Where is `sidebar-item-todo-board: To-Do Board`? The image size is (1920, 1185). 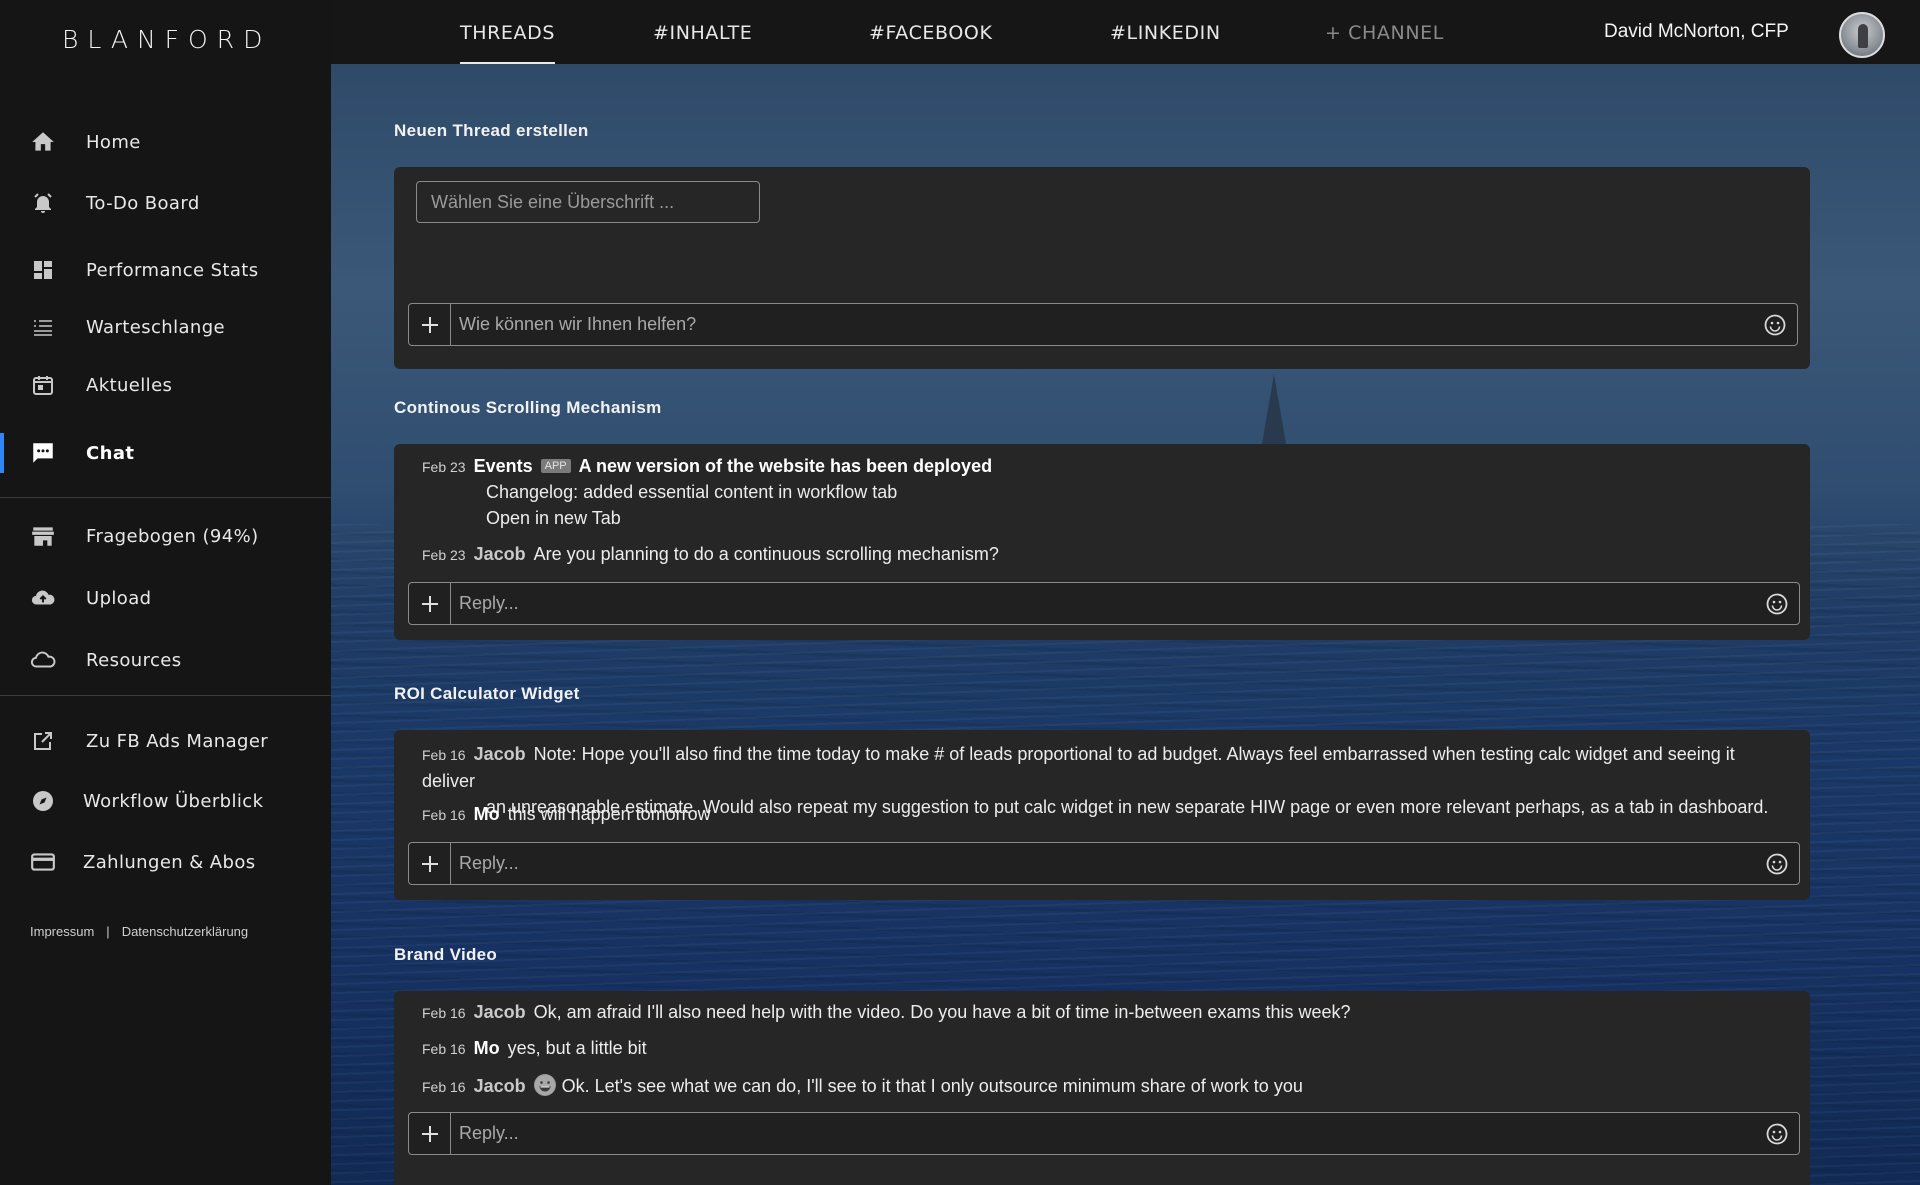 sidebar-item-todo-board: To-Do Board is located at coordinates (165, 203).